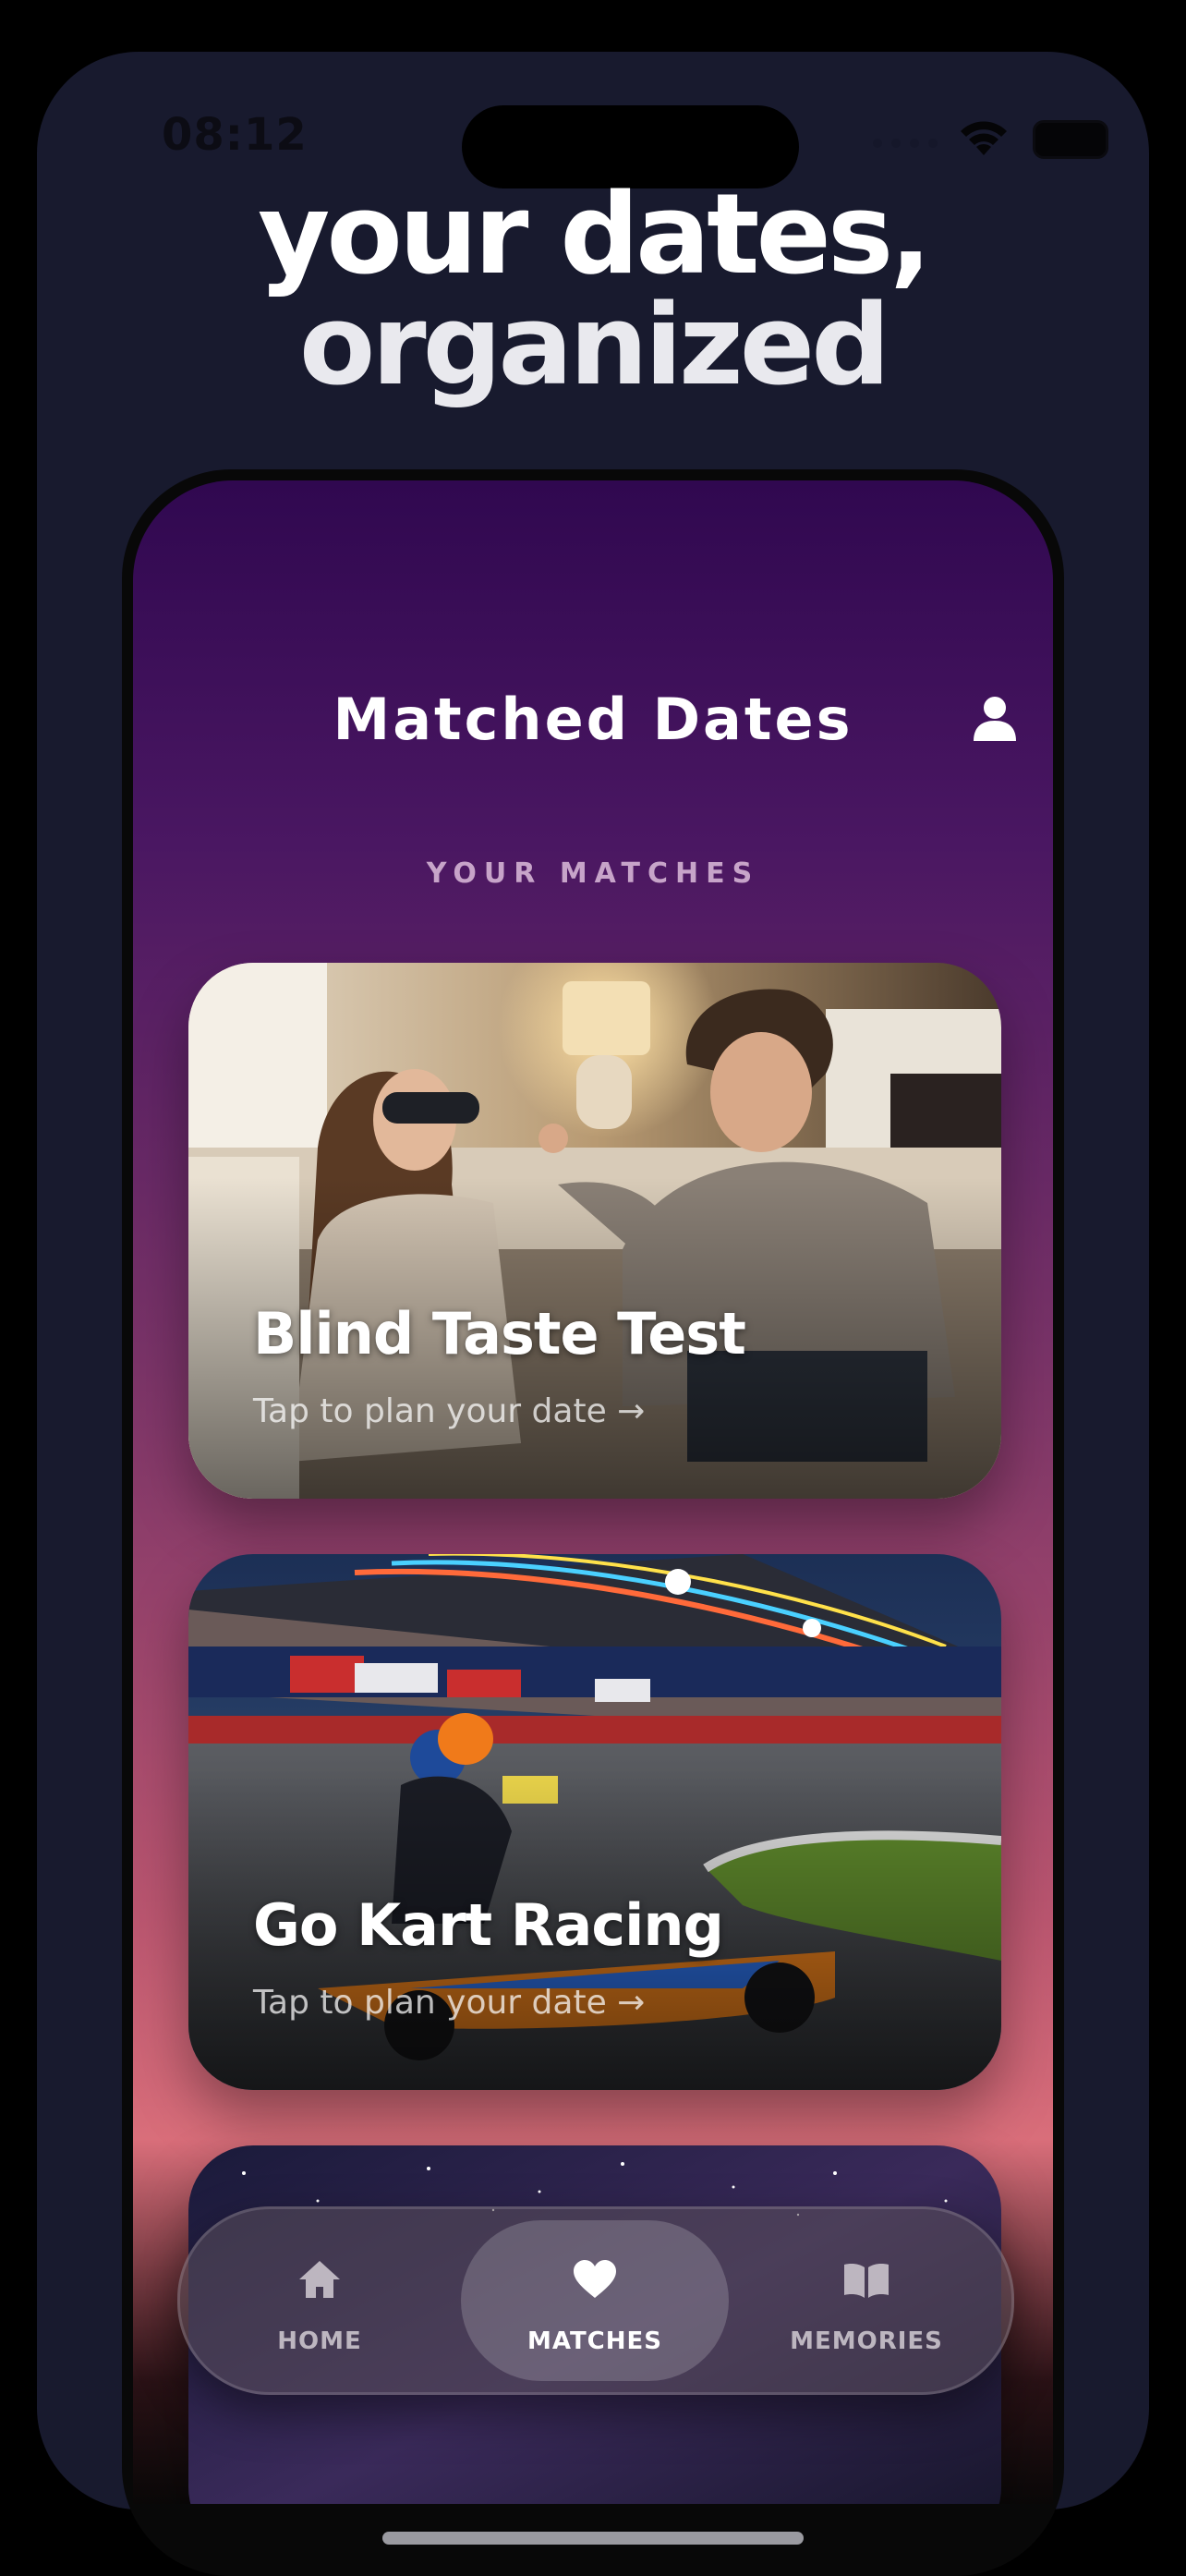 The image size is (1186, 2576). I want to click on tab-memories: MEMORIES, so click(866, 2300).